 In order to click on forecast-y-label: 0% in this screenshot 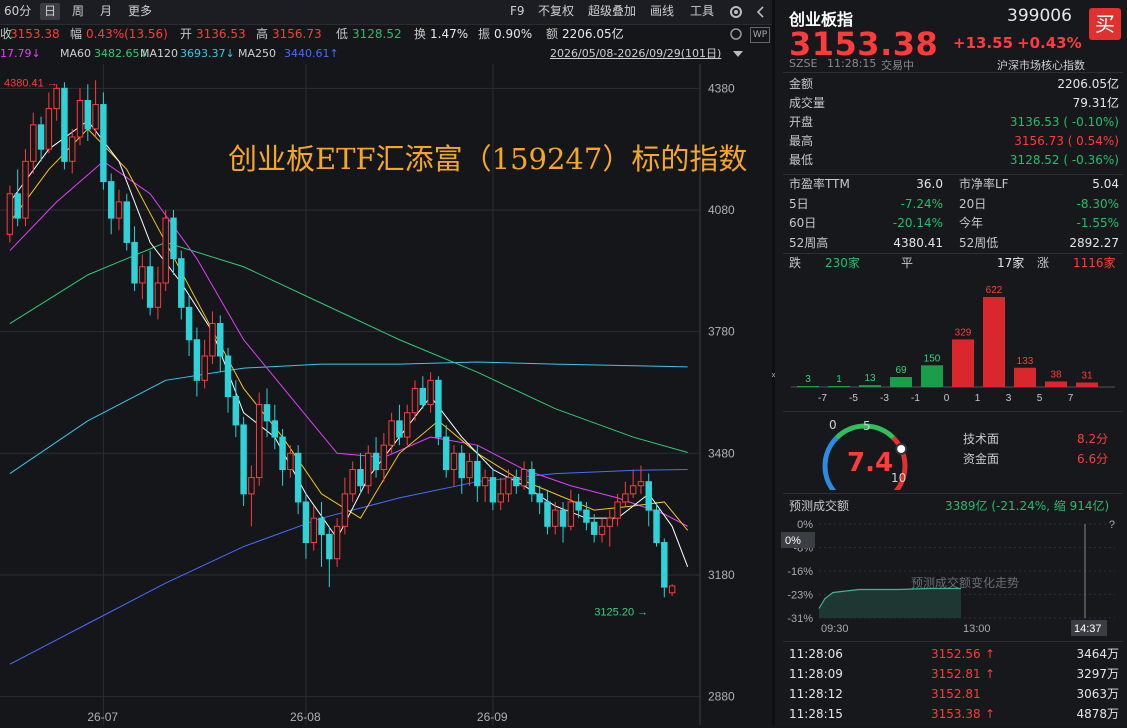, I will do `click(805, 525)`.